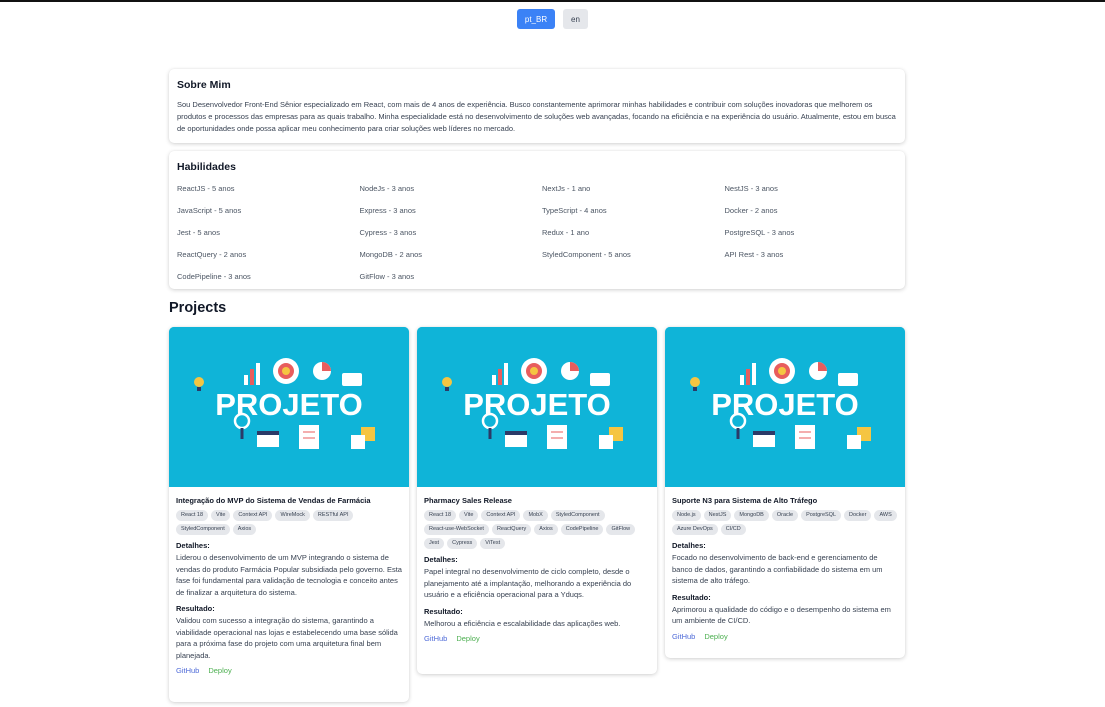 This screenshot has height=707, width=1105. Describe the element at coordinates (456, 529) in the screenshot. I see `tech-tag: React-use-WebSocket` at that location.